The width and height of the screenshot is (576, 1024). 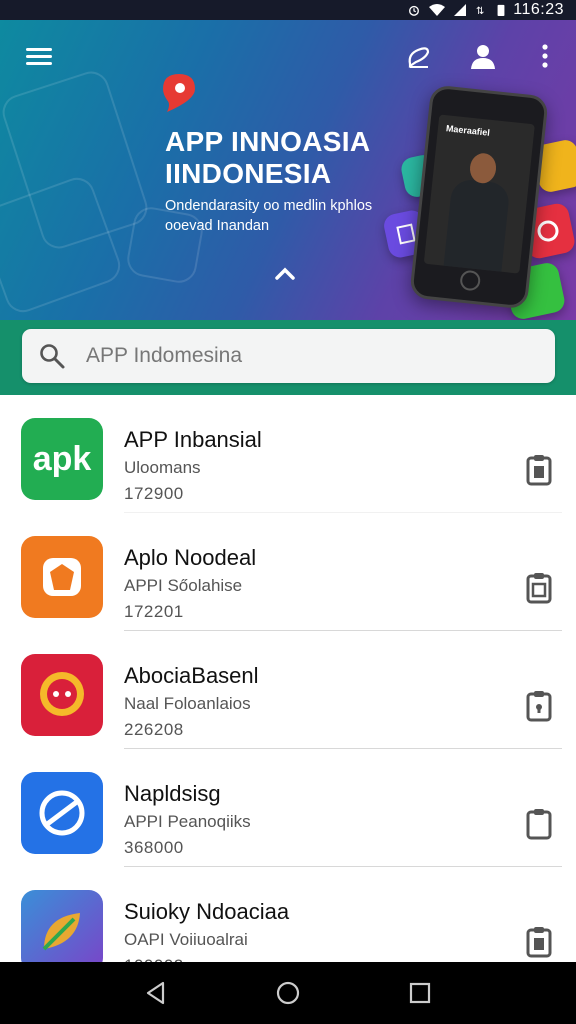 I want to click on shield-app-icon, so click(x=62, y=577).